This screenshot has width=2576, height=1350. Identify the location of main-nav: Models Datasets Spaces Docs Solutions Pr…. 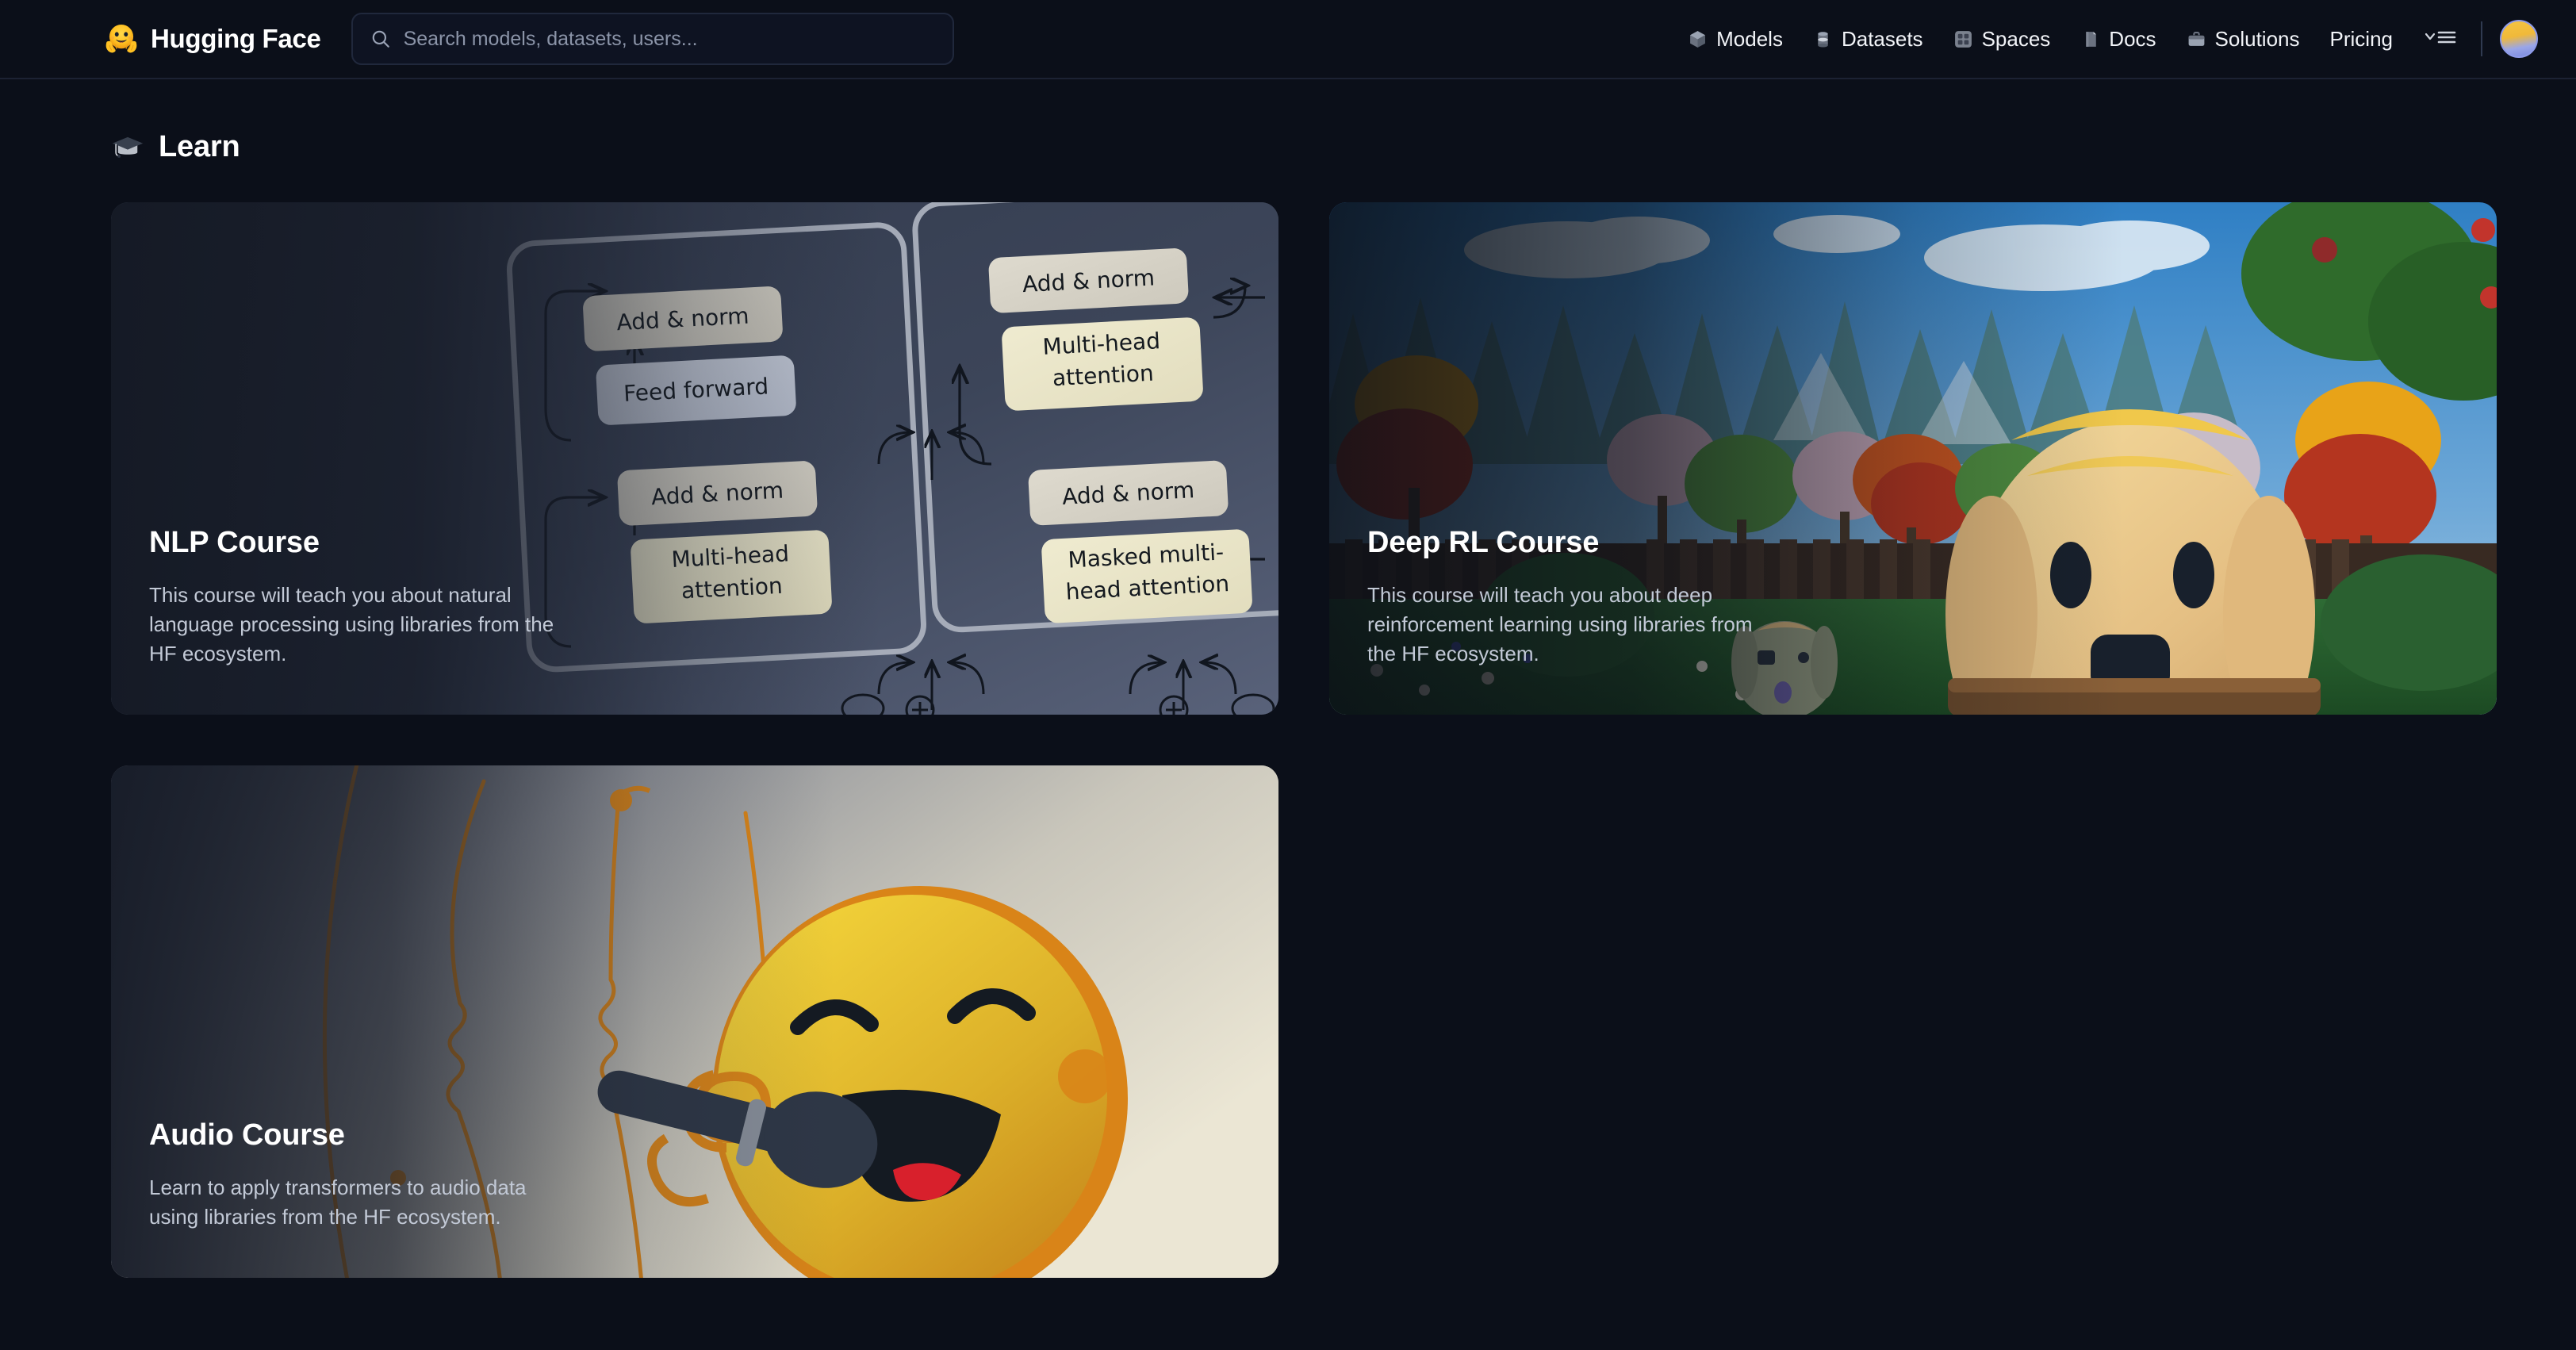
(2105, 39).